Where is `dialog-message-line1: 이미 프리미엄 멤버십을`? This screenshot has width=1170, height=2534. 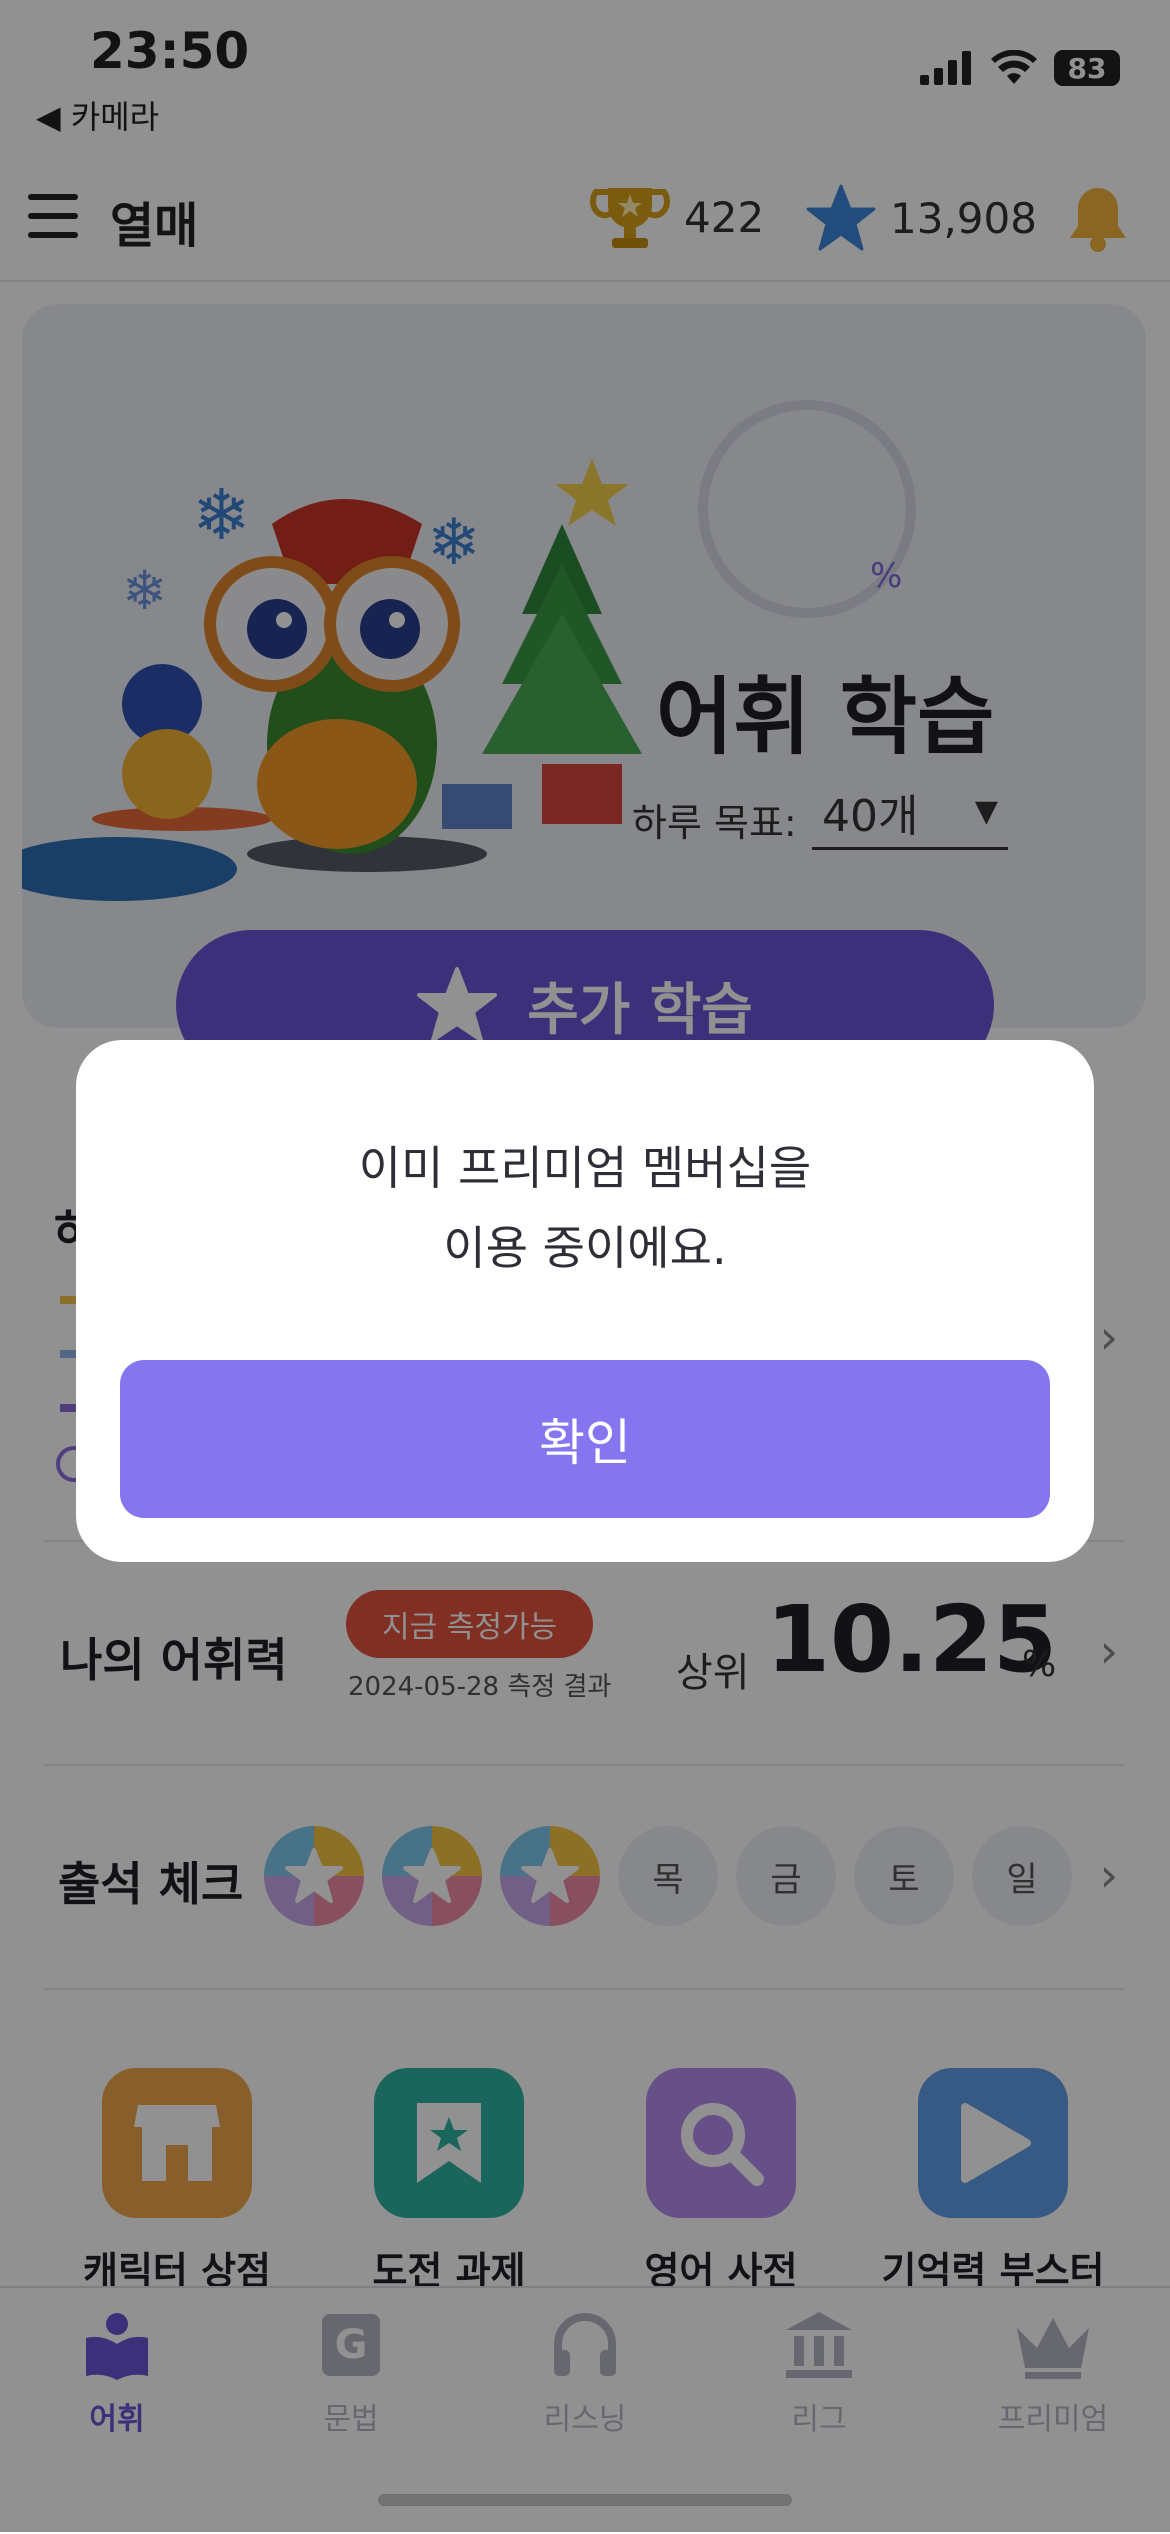 dialog-message-line1: 이미 프리미엄 멤버십을 is located at coordinates (585, 1168).